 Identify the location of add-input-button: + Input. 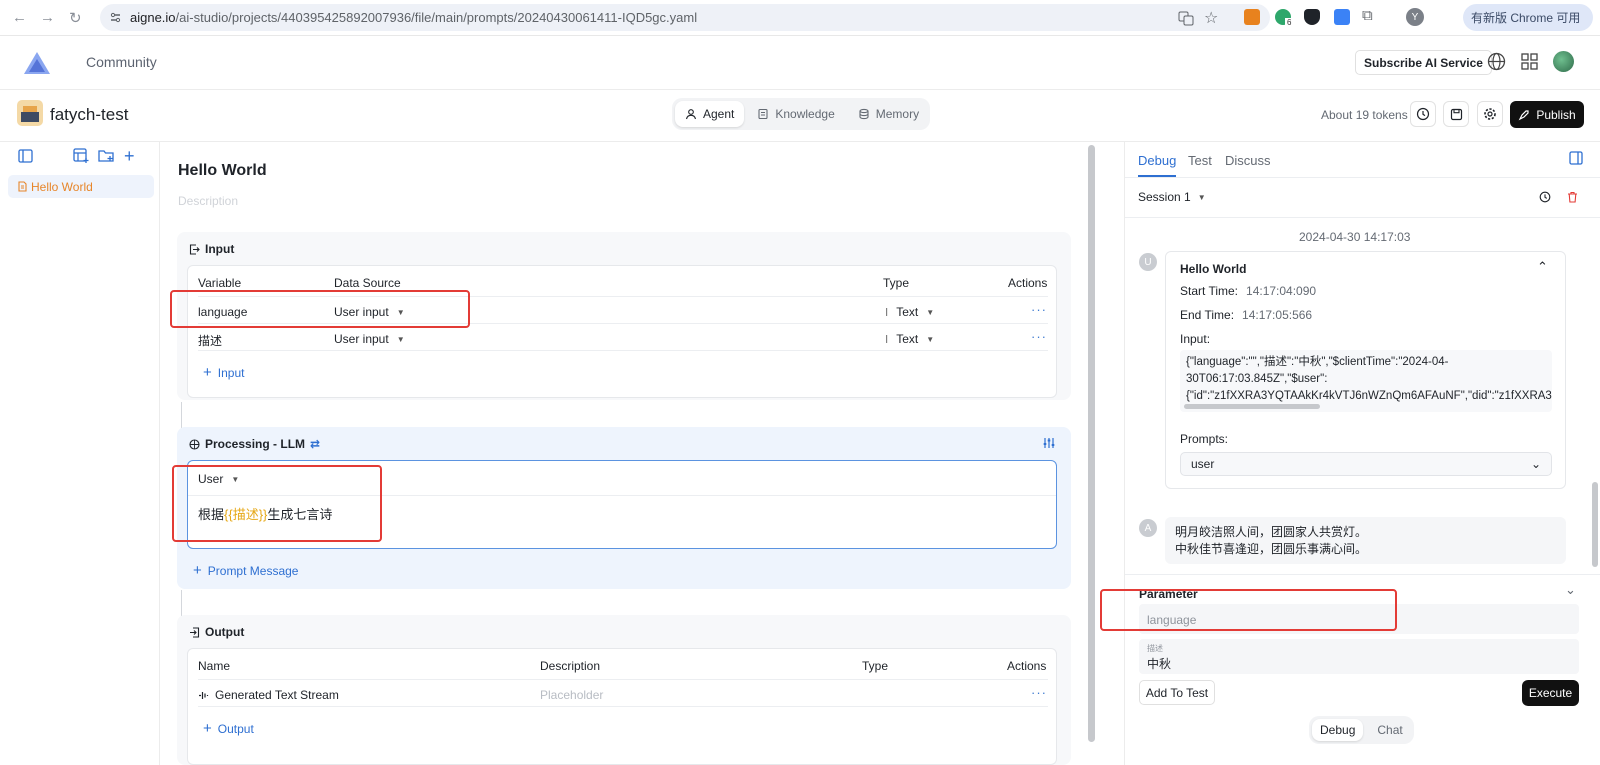
(223, 372).